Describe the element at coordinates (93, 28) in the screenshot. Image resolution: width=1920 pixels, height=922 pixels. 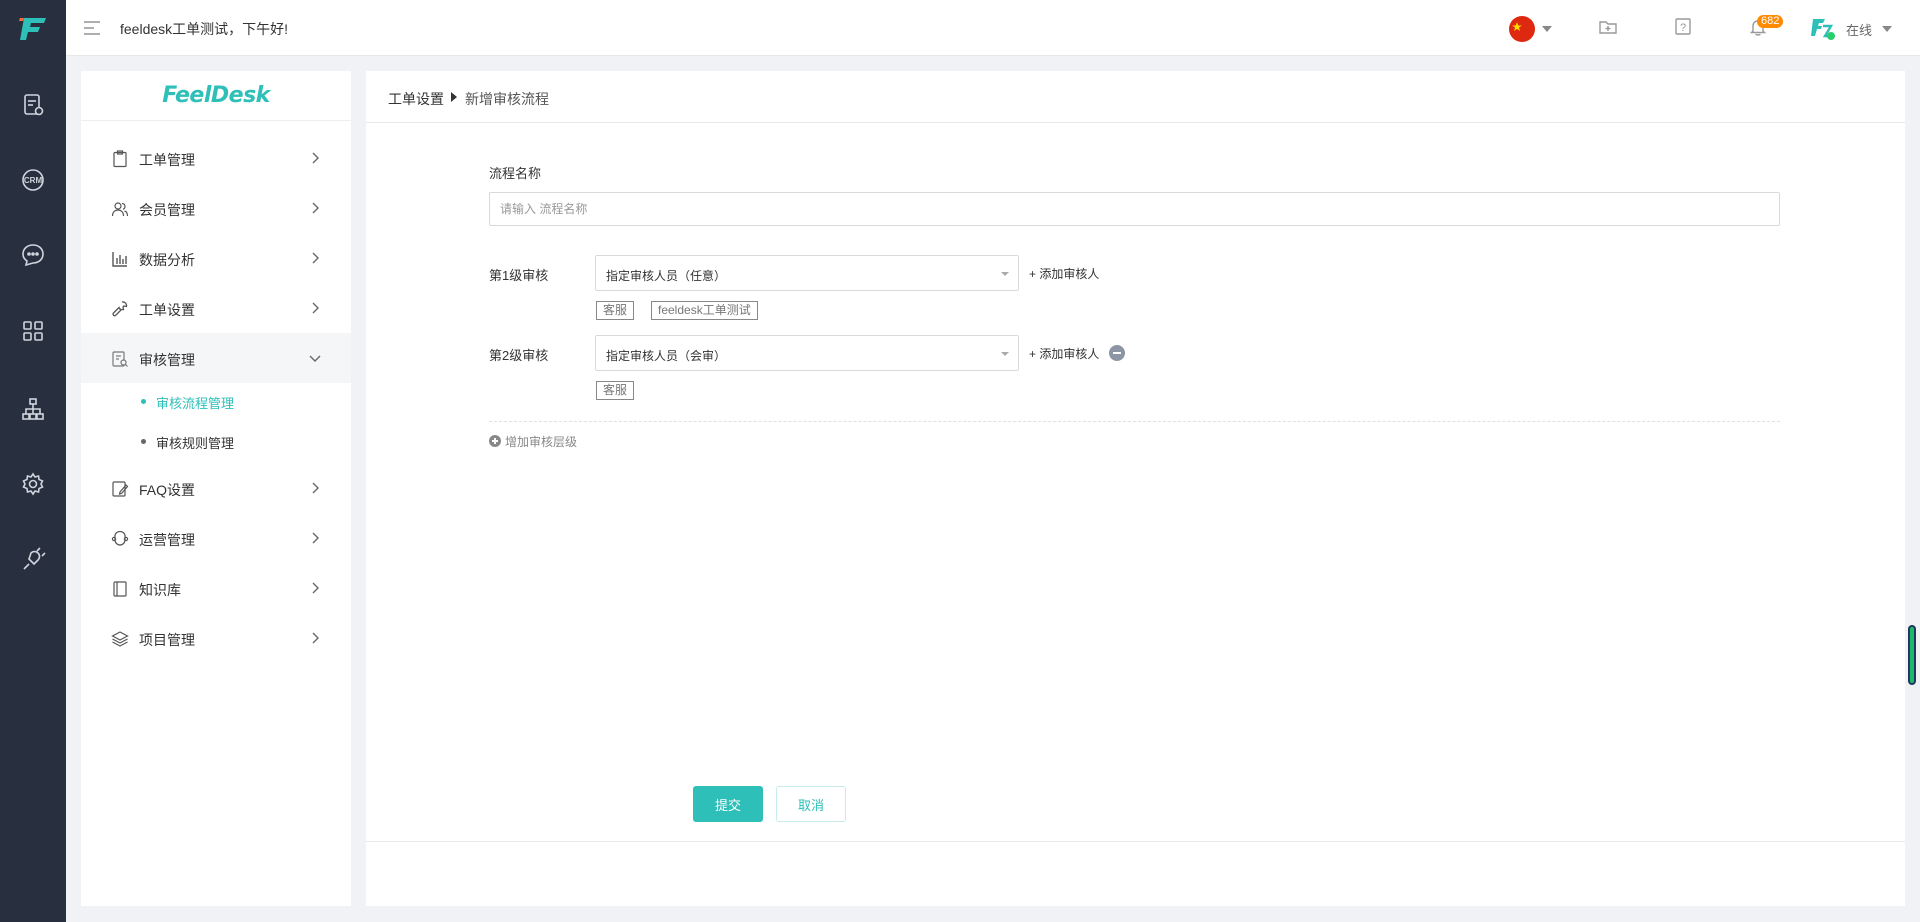
I see `menu-toggle-icon` at that location.